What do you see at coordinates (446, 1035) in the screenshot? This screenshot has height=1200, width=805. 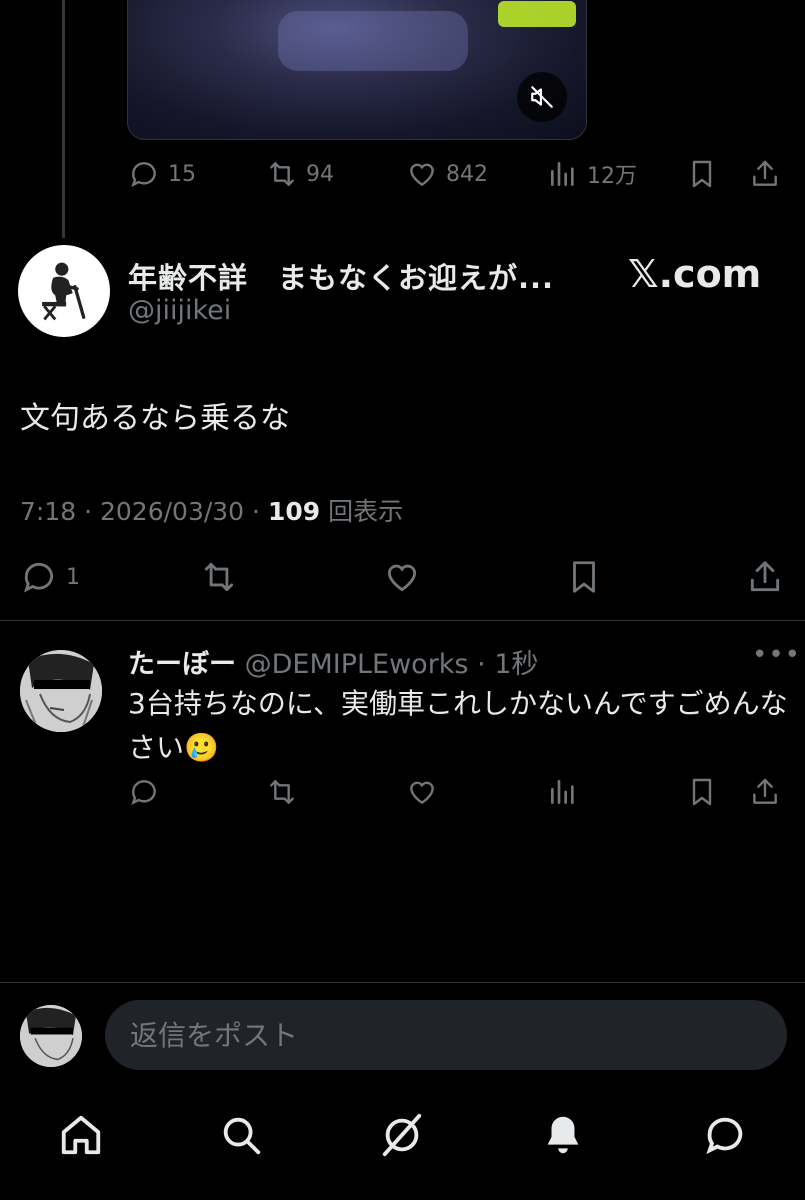 I see `reply-input` at bounding box center [446, 1035].